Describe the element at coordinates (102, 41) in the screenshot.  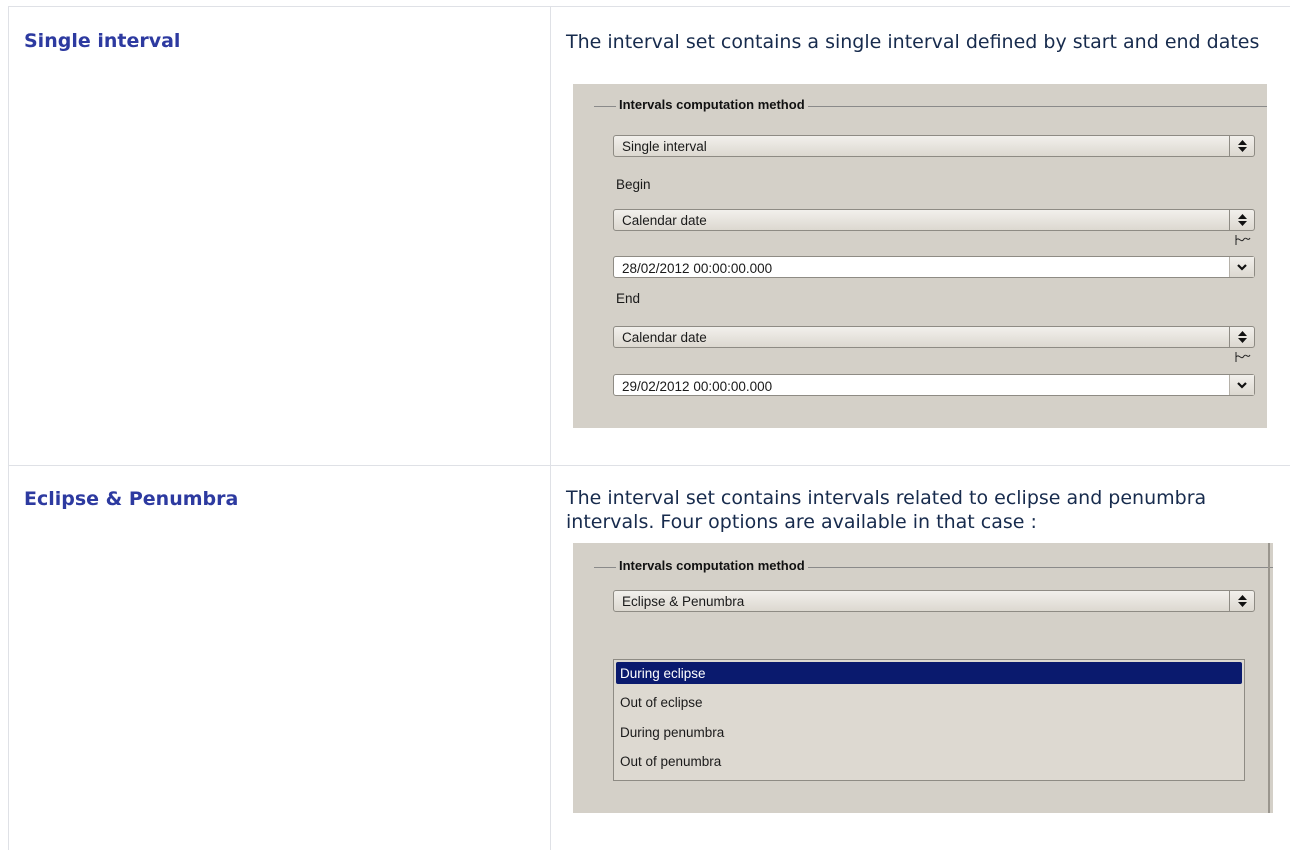
I see `term-single-interval: Single interval` at that location.